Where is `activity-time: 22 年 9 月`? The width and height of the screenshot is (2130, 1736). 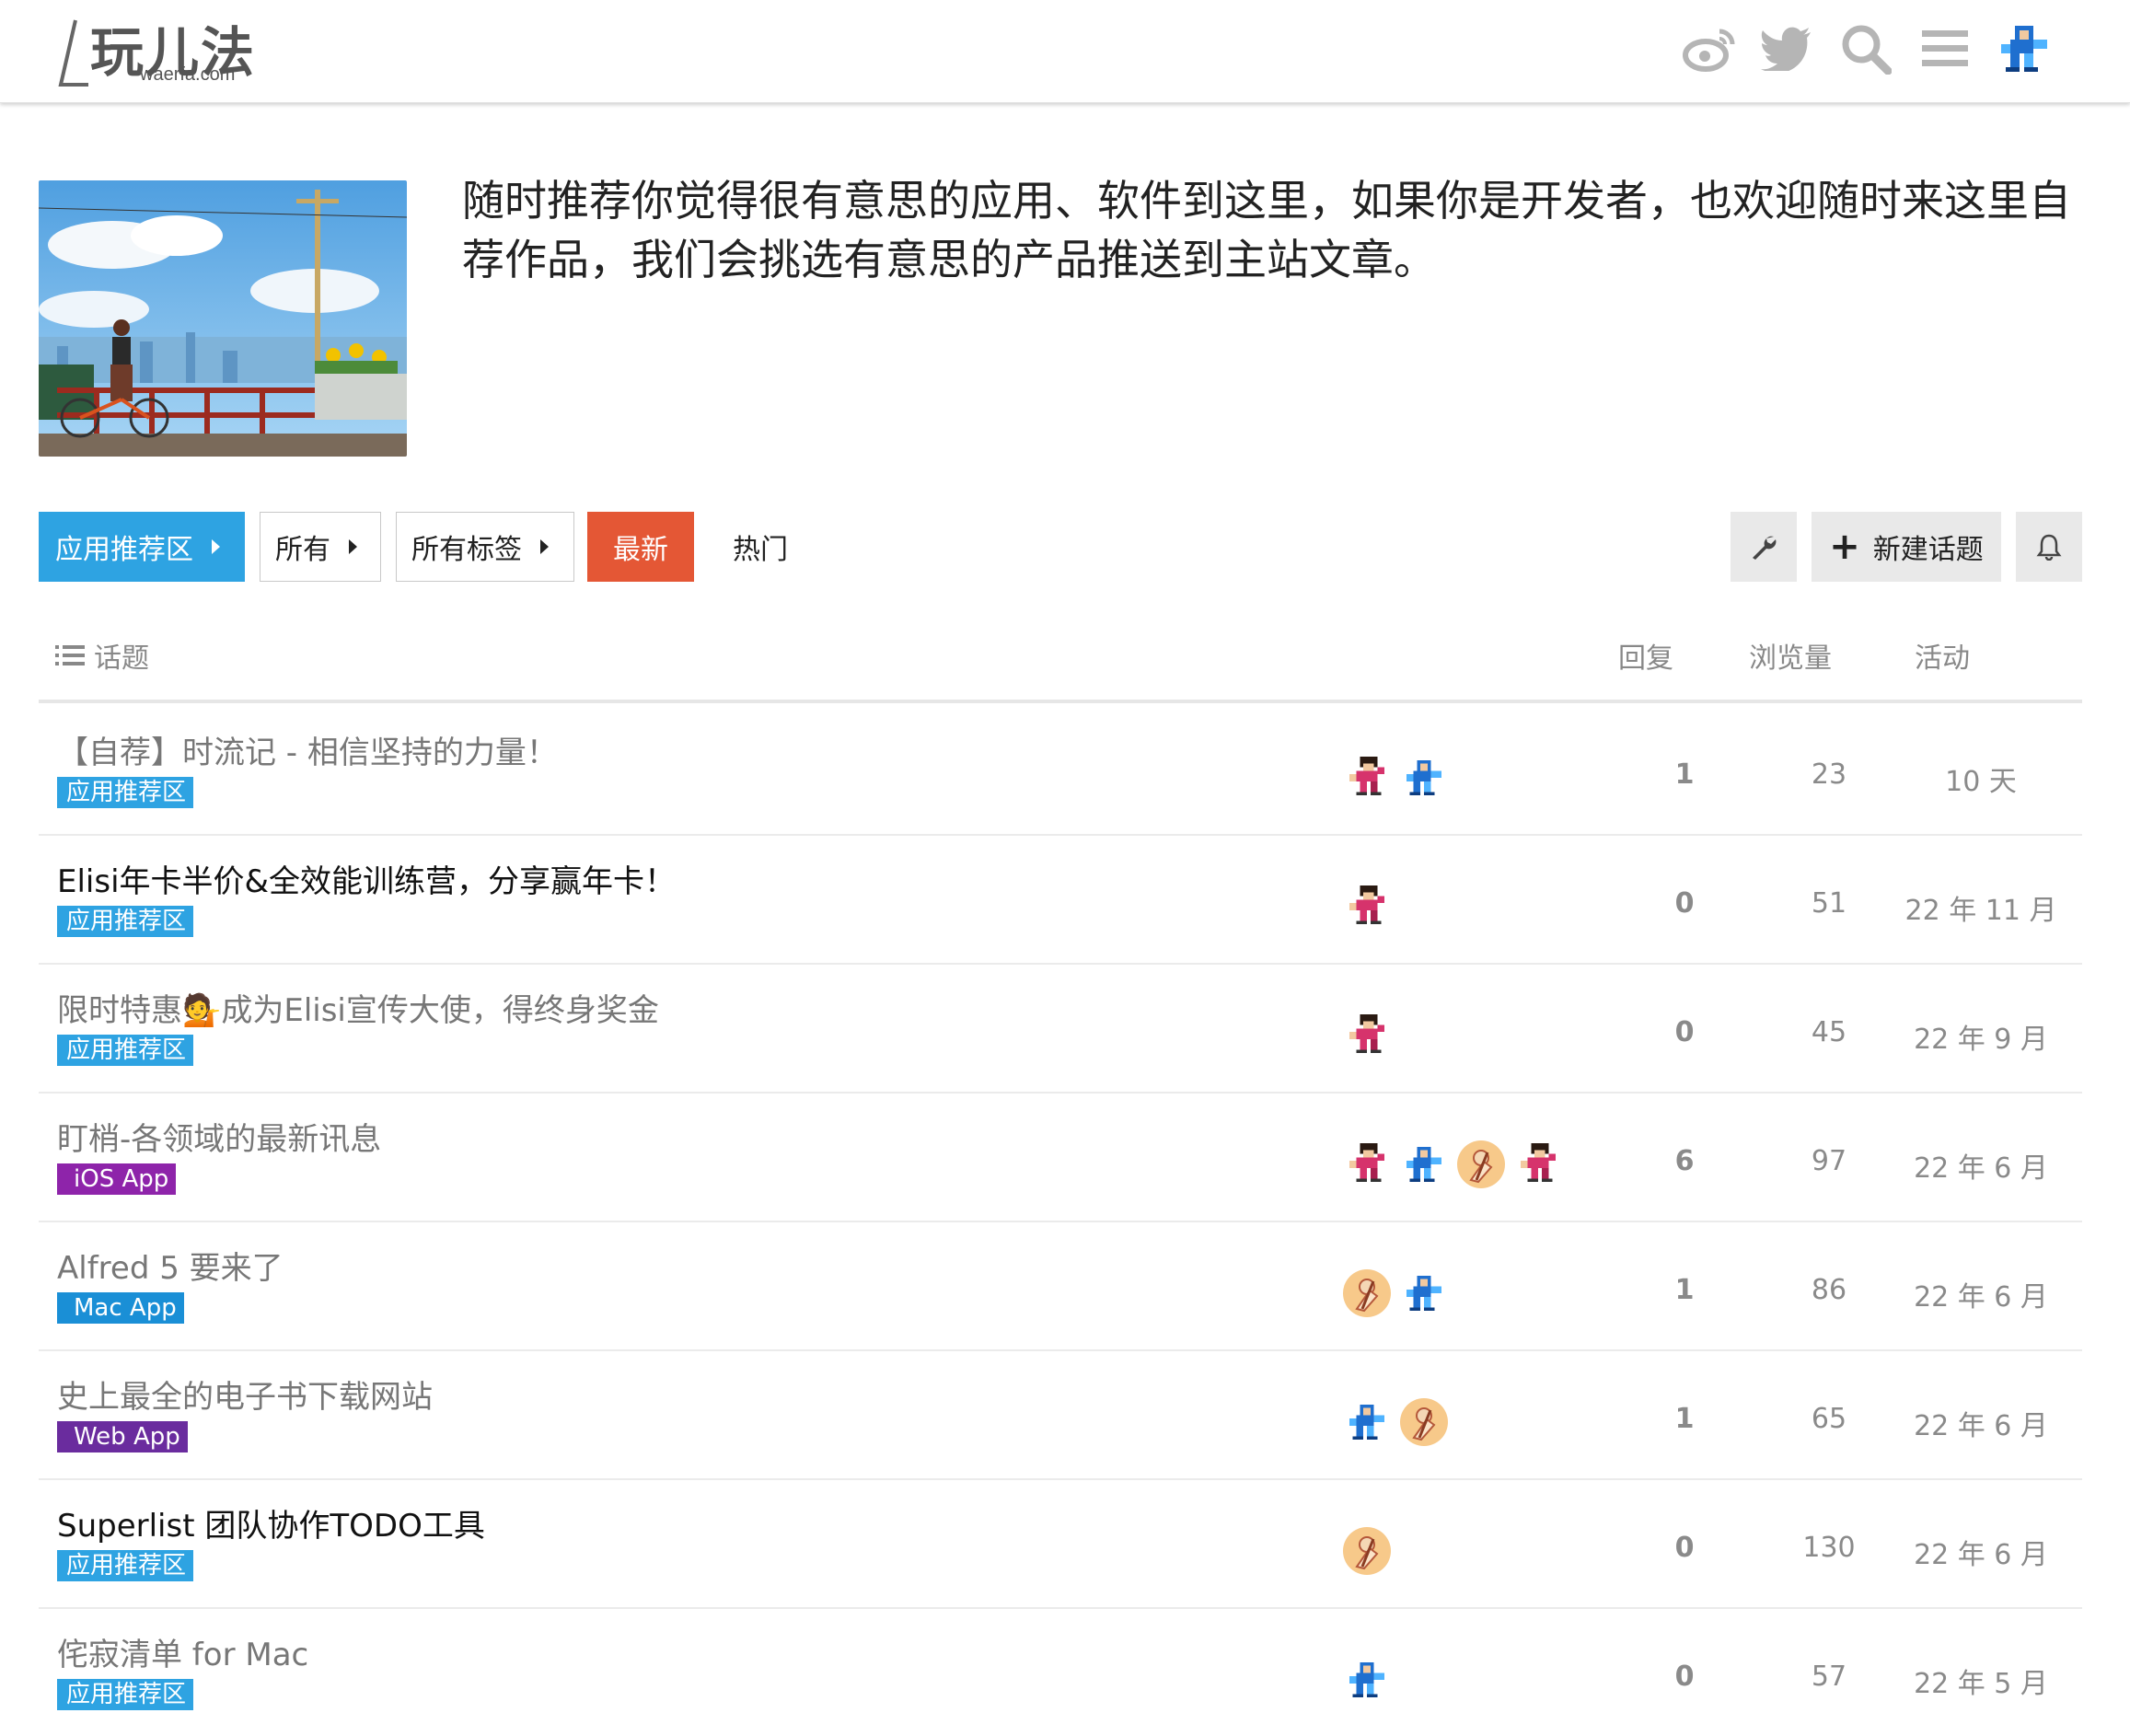
activity-time: 22 年 9 月 is located at coordinates (1981, 1036).